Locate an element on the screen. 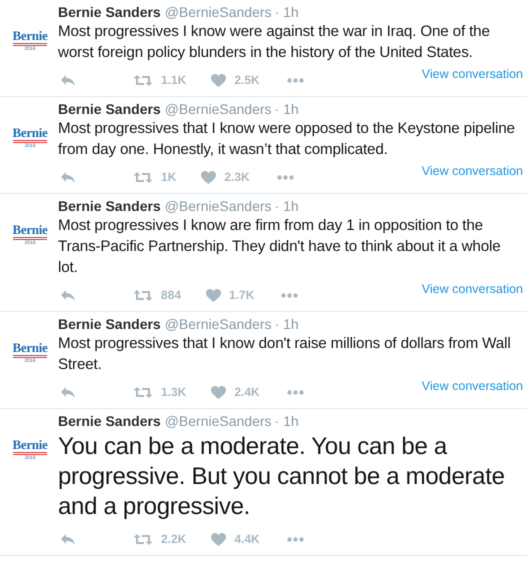 The image size is (527, 577). tweet-text: Most progressives that I know were opposed to the Keystone pipeline from day one. Honestly, it wasn’t that complicated. is located at coordinates (287, 139).